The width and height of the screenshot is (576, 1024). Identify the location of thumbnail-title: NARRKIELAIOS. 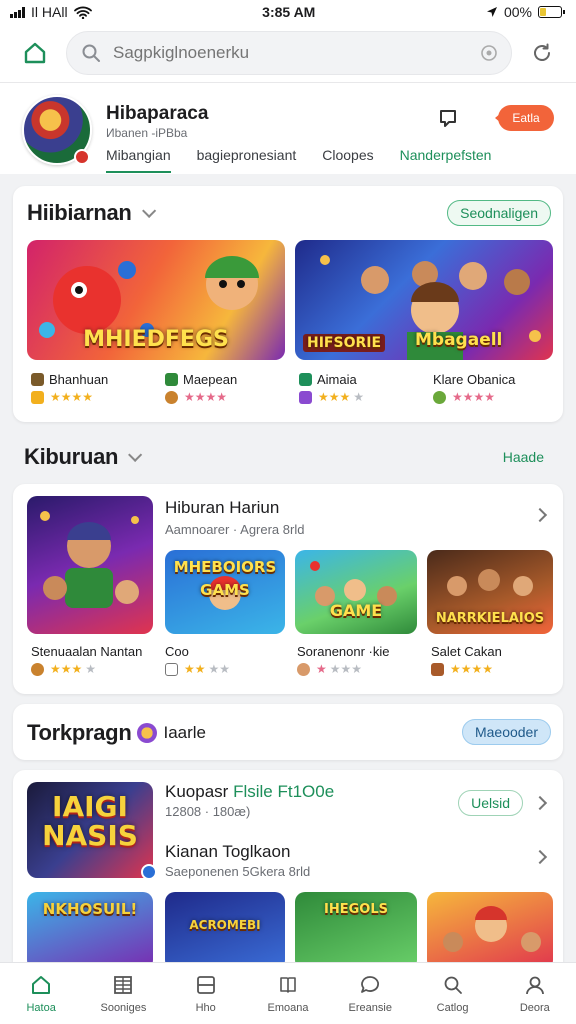
(490, 618).